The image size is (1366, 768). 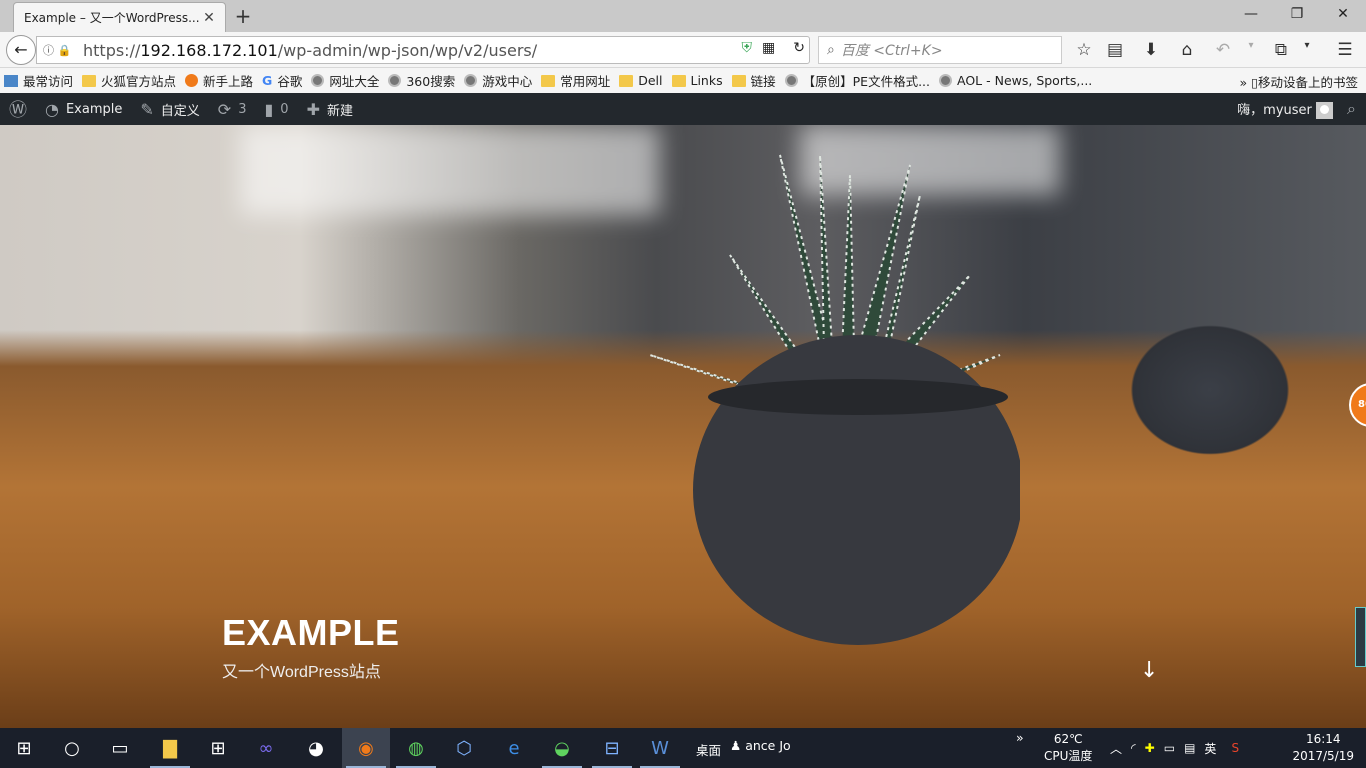 What do you see at coordinates (585, 81) in the screenshot?
I see `bookmark-label: 常用网址` at bounding box center [585, 81].